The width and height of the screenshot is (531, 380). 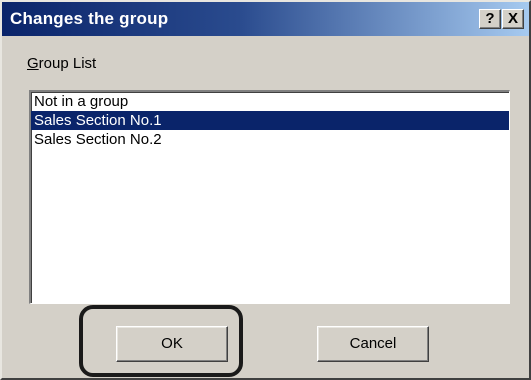 I want to click on group-list-label-mnemonic: G, so click(x=33, y=63).